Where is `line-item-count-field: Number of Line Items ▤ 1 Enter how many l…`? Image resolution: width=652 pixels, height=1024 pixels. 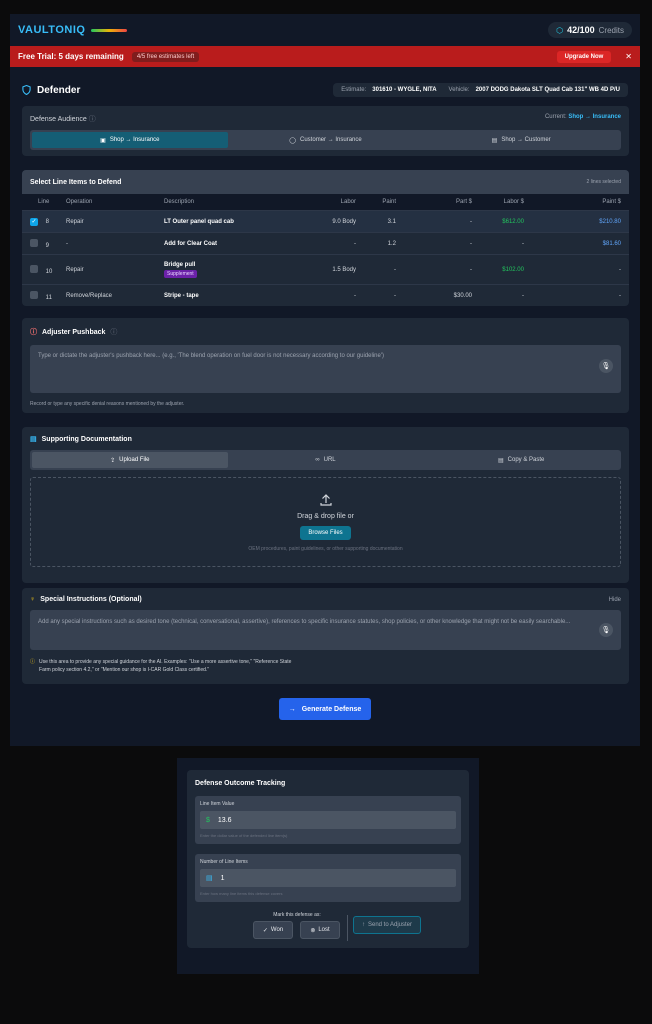
line-item-count-field: Number of Line Items ▤ 1 Enter how many l… is located at coordinates (328, 878).